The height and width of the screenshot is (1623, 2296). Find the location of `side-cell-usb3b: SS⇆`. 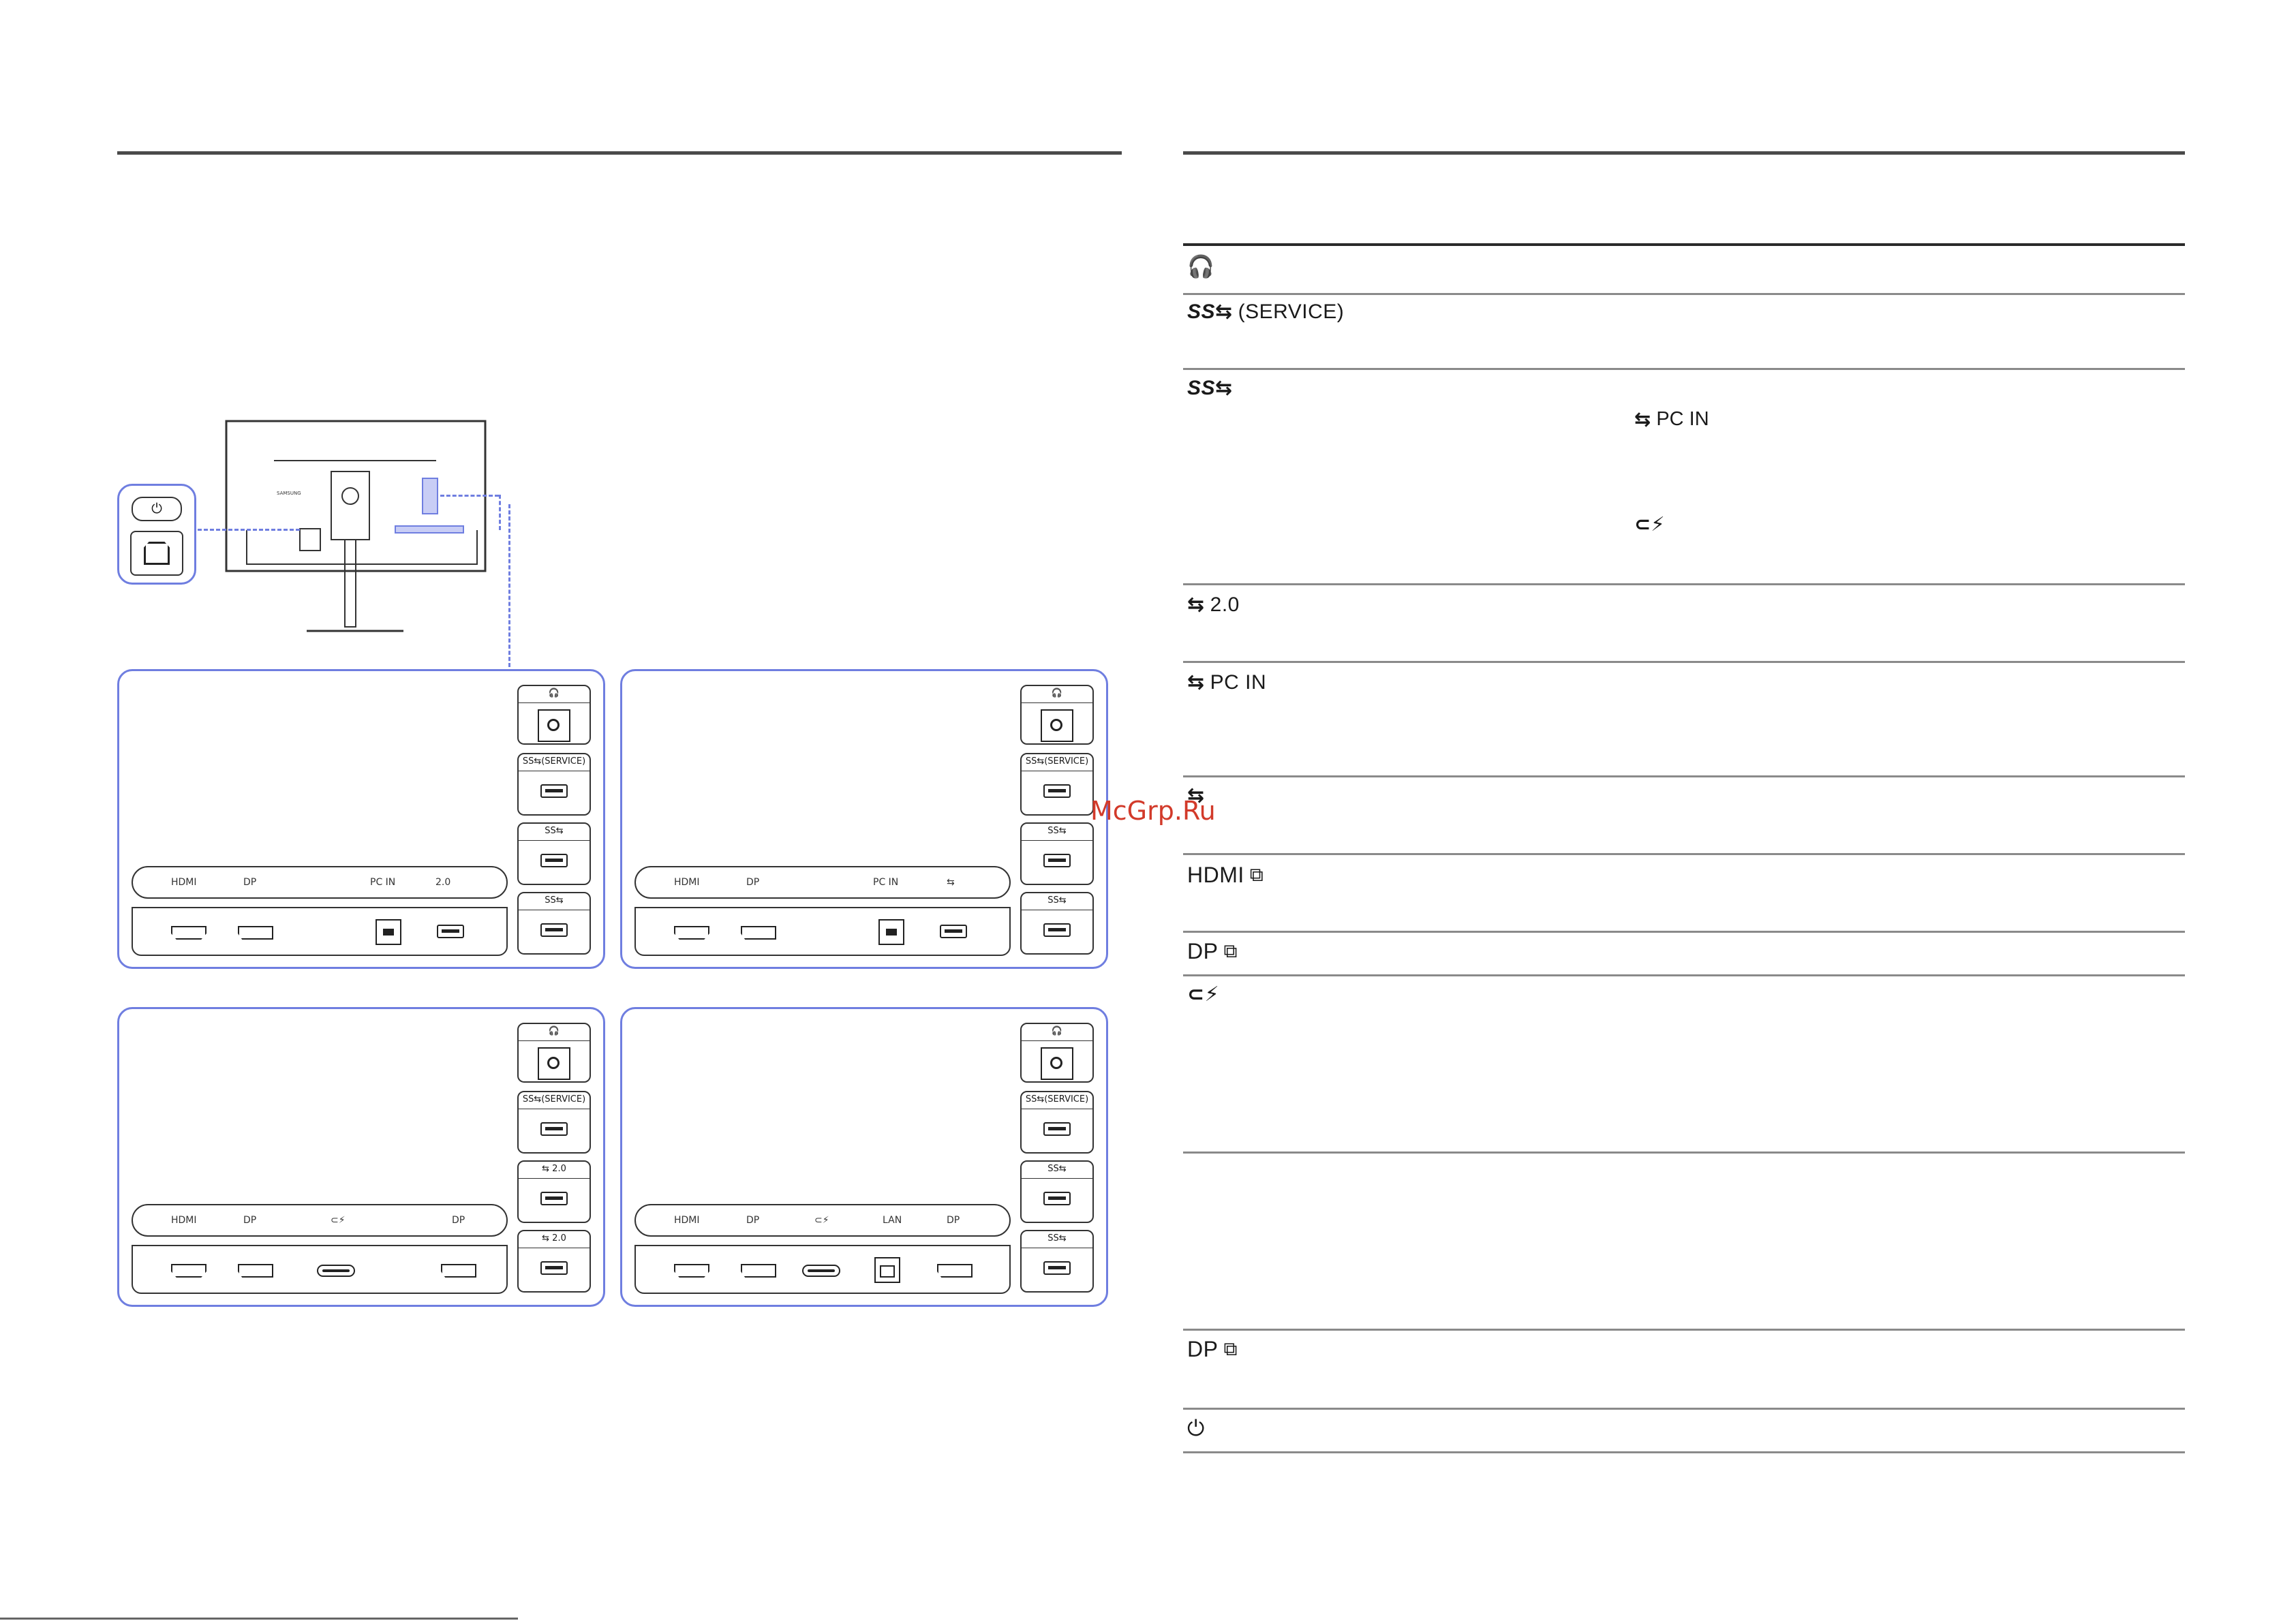

side-cell-usb3b: SS⇆ is located at coordinates (1057, 1261).